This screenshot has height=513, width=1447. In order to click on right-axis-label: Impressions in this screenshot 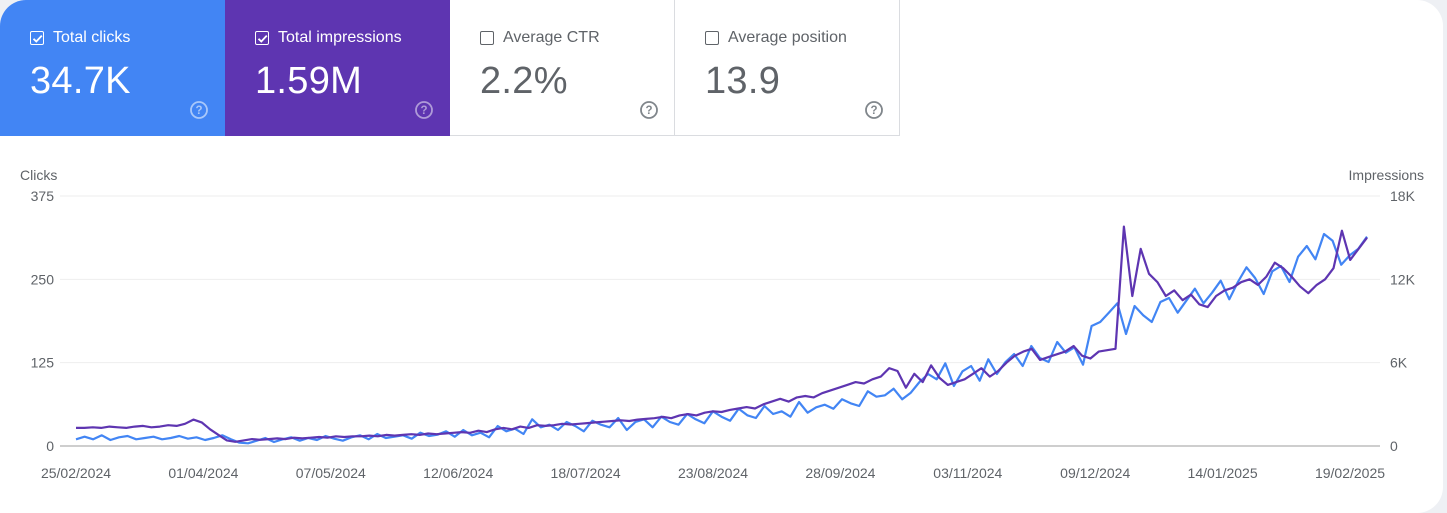, I will do `click(1386, 175)`.